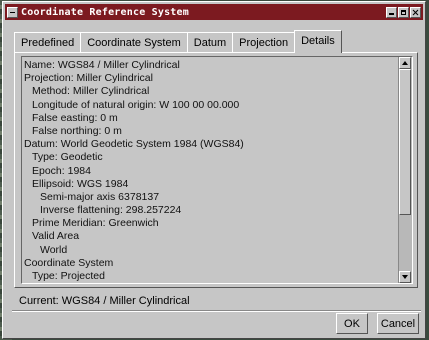 The height and width of the screenshot is (340, 429). I want to click on window-controls, so click(403, 12).